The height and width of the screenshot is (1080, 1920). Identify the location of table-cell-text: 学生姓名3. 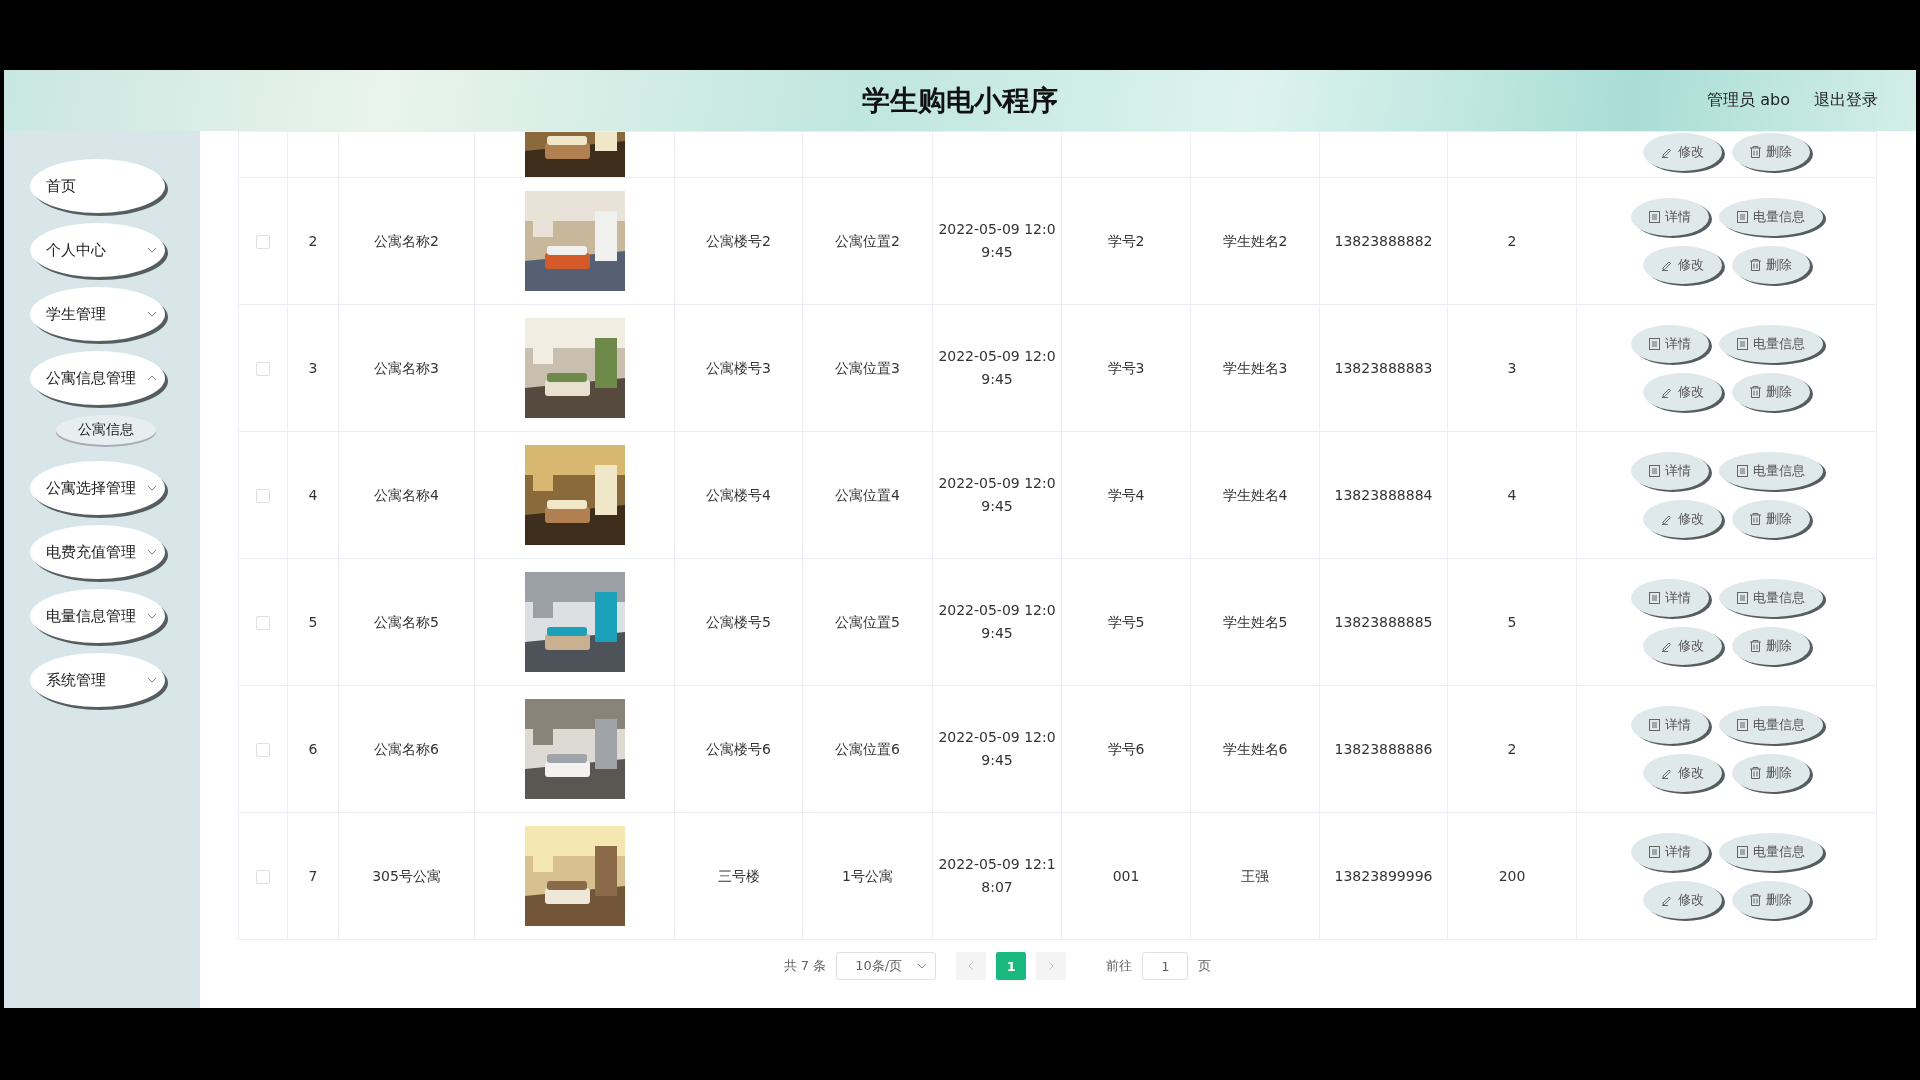
(1255, 368).